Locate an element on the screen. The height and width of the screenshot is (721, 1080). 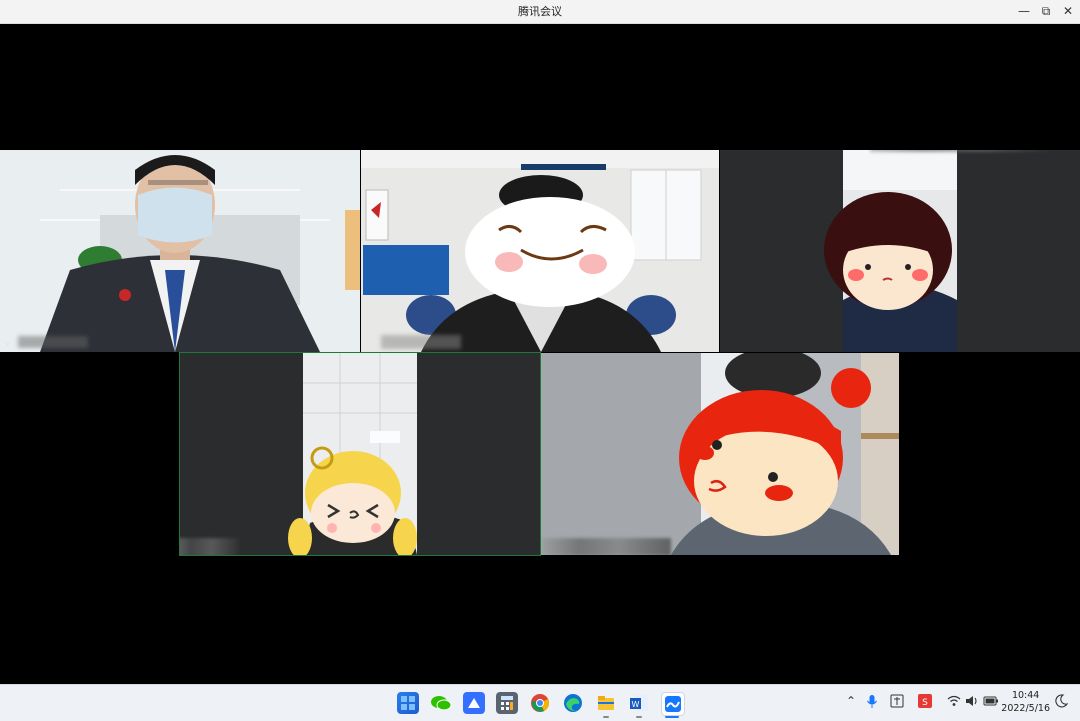
svg-text: W is located at coordinates (636, 704).